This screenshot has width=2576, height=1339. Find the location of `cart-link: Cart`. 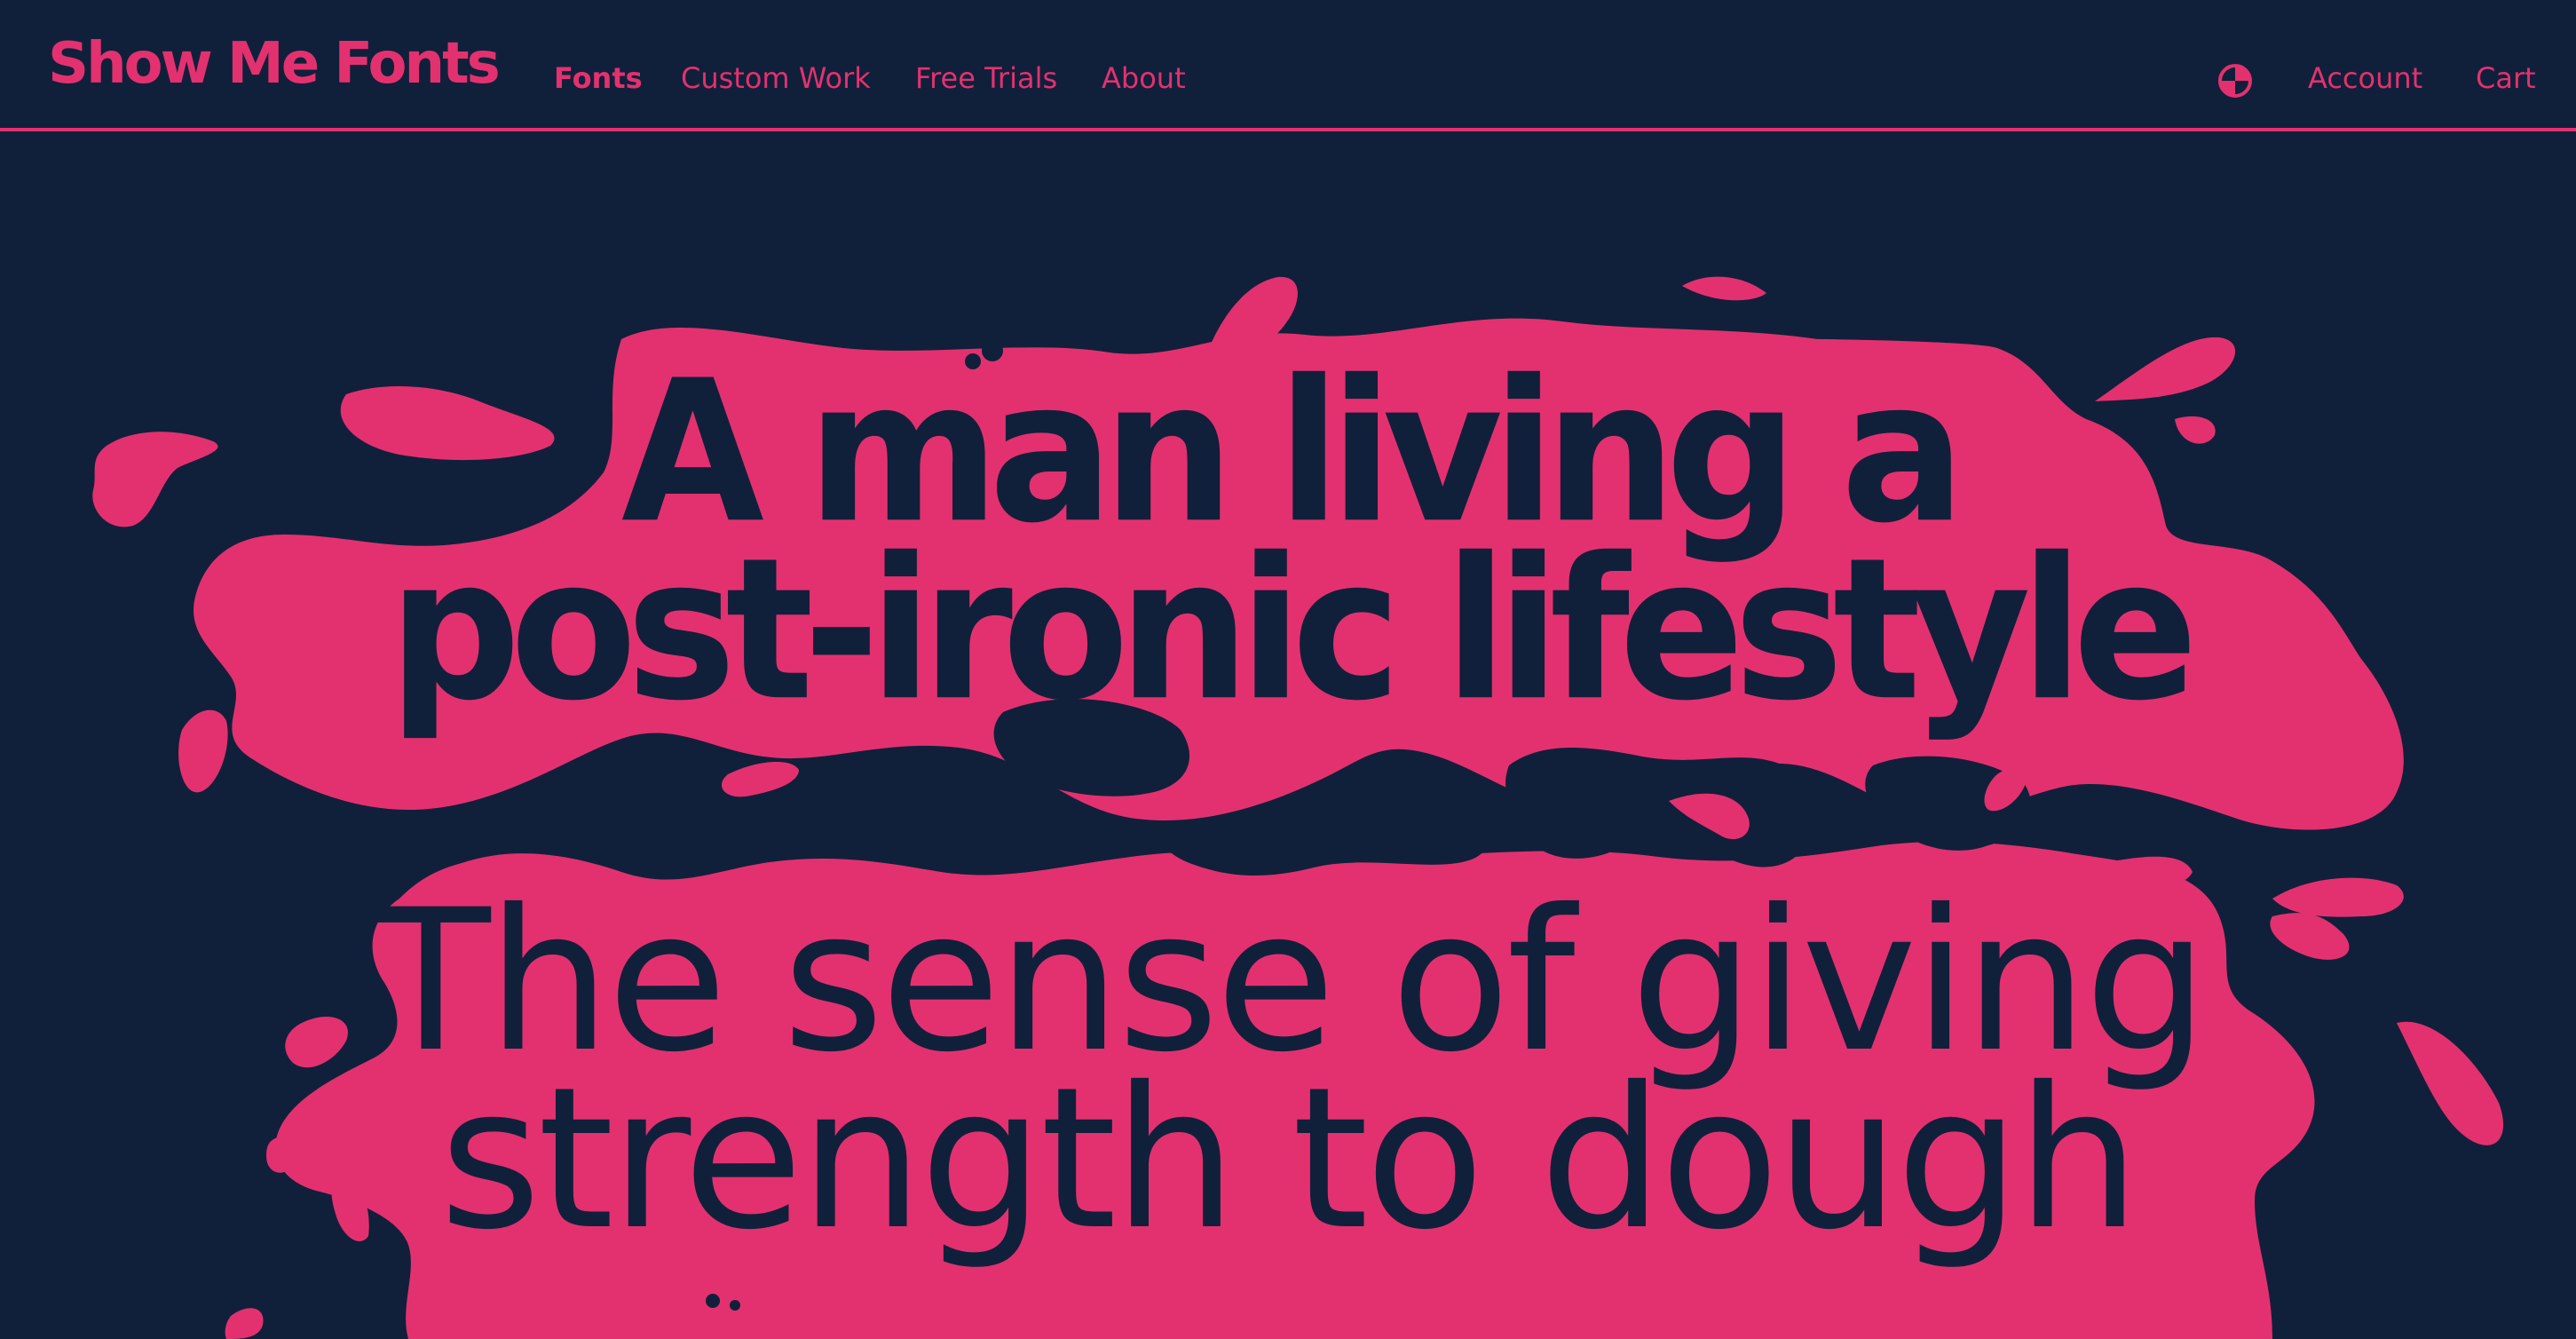

cart-link: Cart is located at coordinates (2506, 78).